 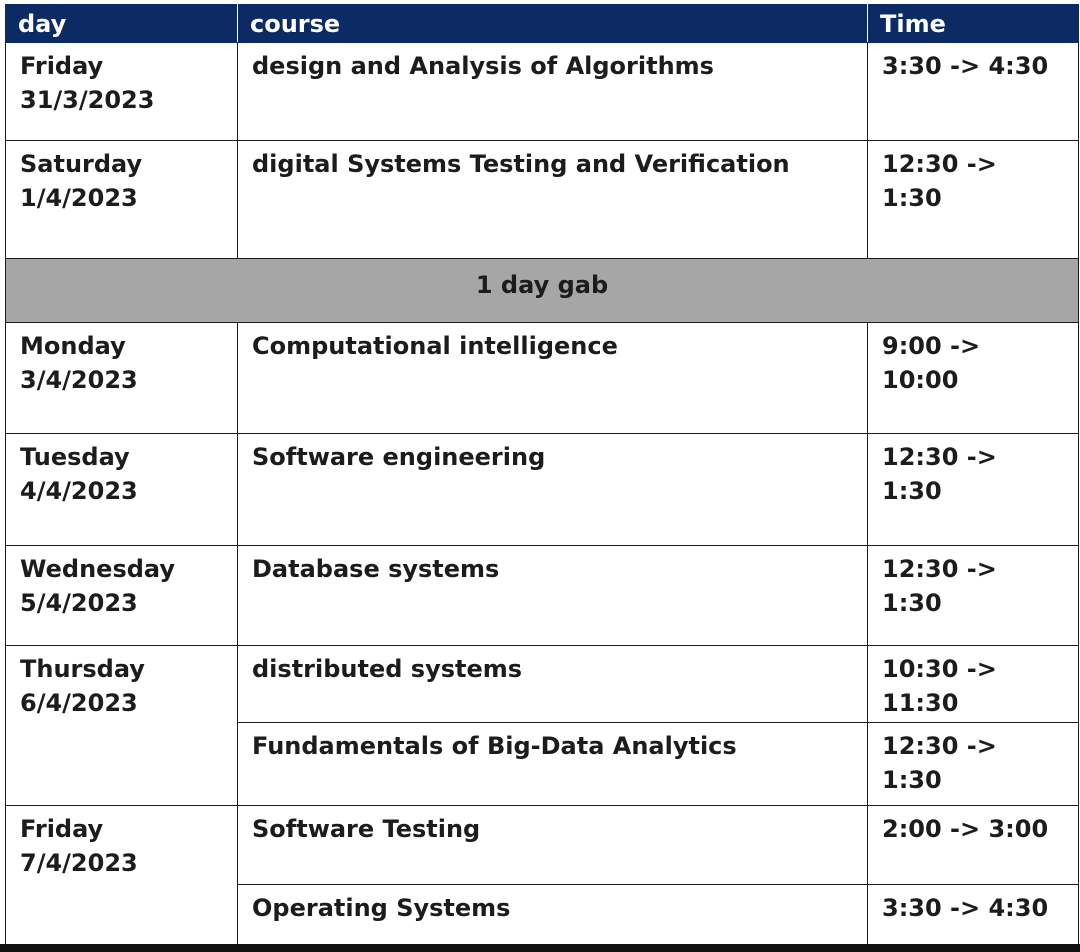 What do you see at coordinates (973, 23) in the screenshot?
I see `header-time: Time` at bounding box center [973, 23].